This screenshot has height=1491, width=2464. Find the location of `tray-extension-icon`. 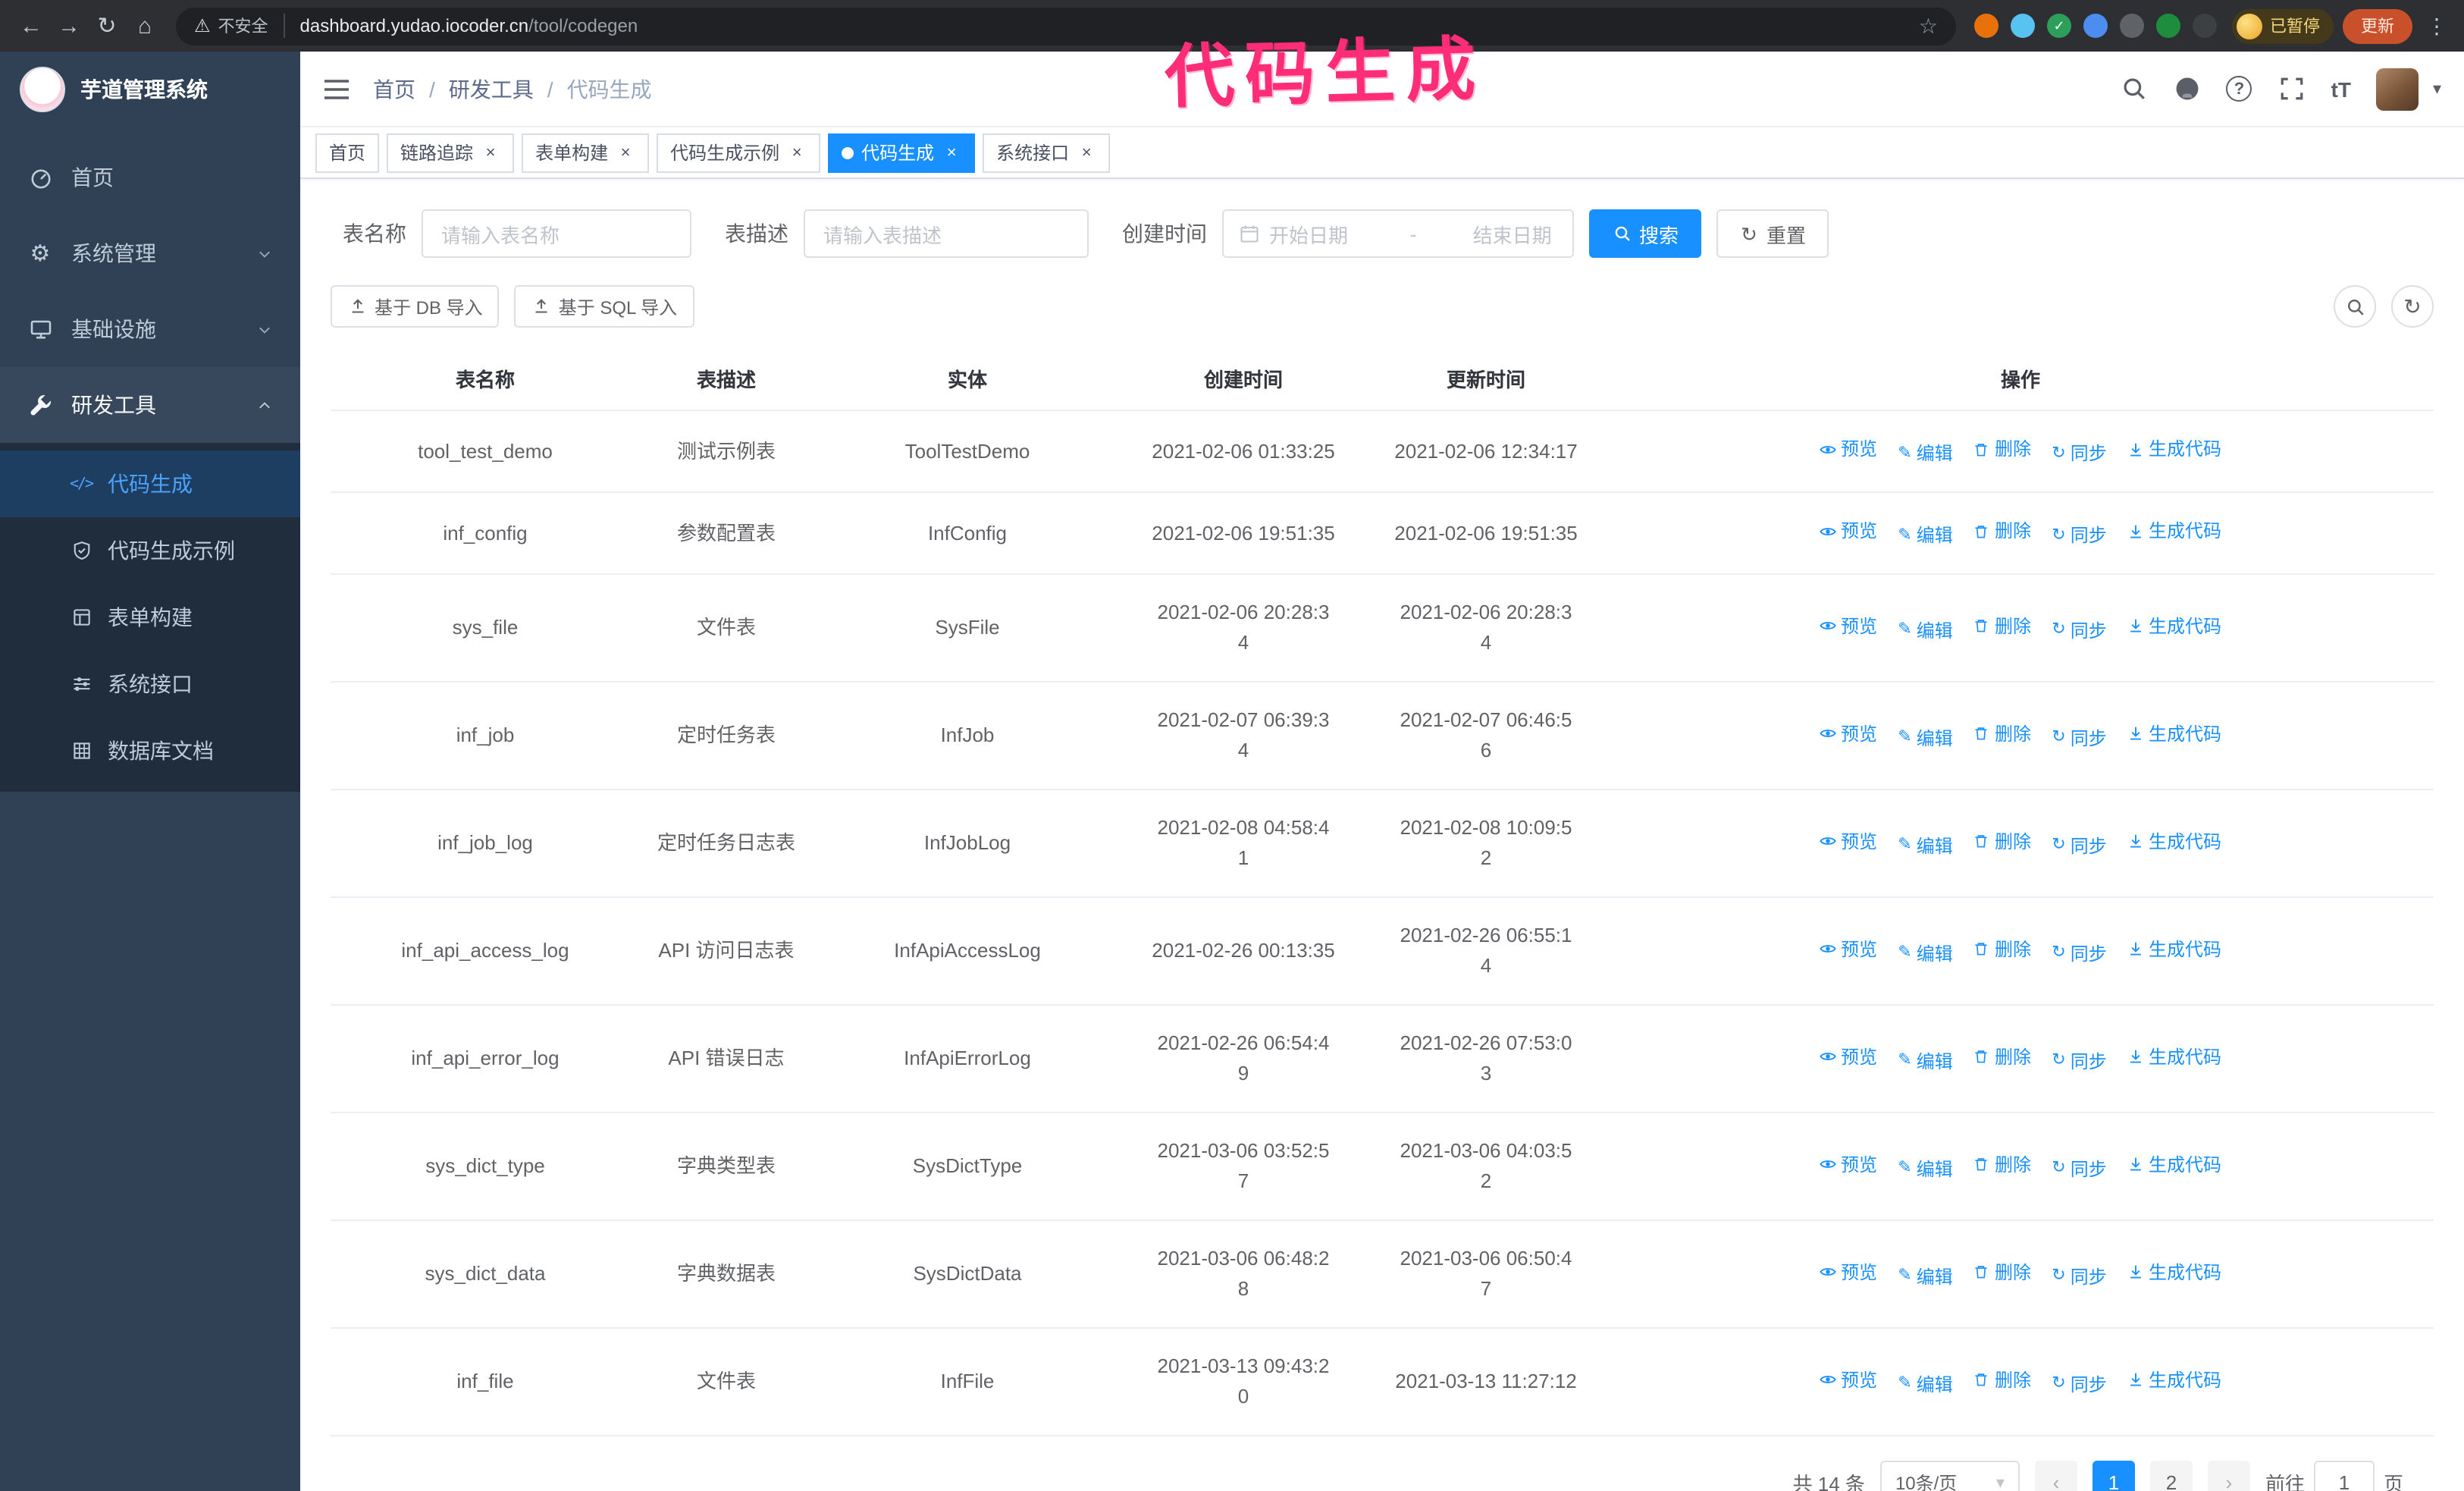

tray-extension-icon is located at coordinates (2132, 26).